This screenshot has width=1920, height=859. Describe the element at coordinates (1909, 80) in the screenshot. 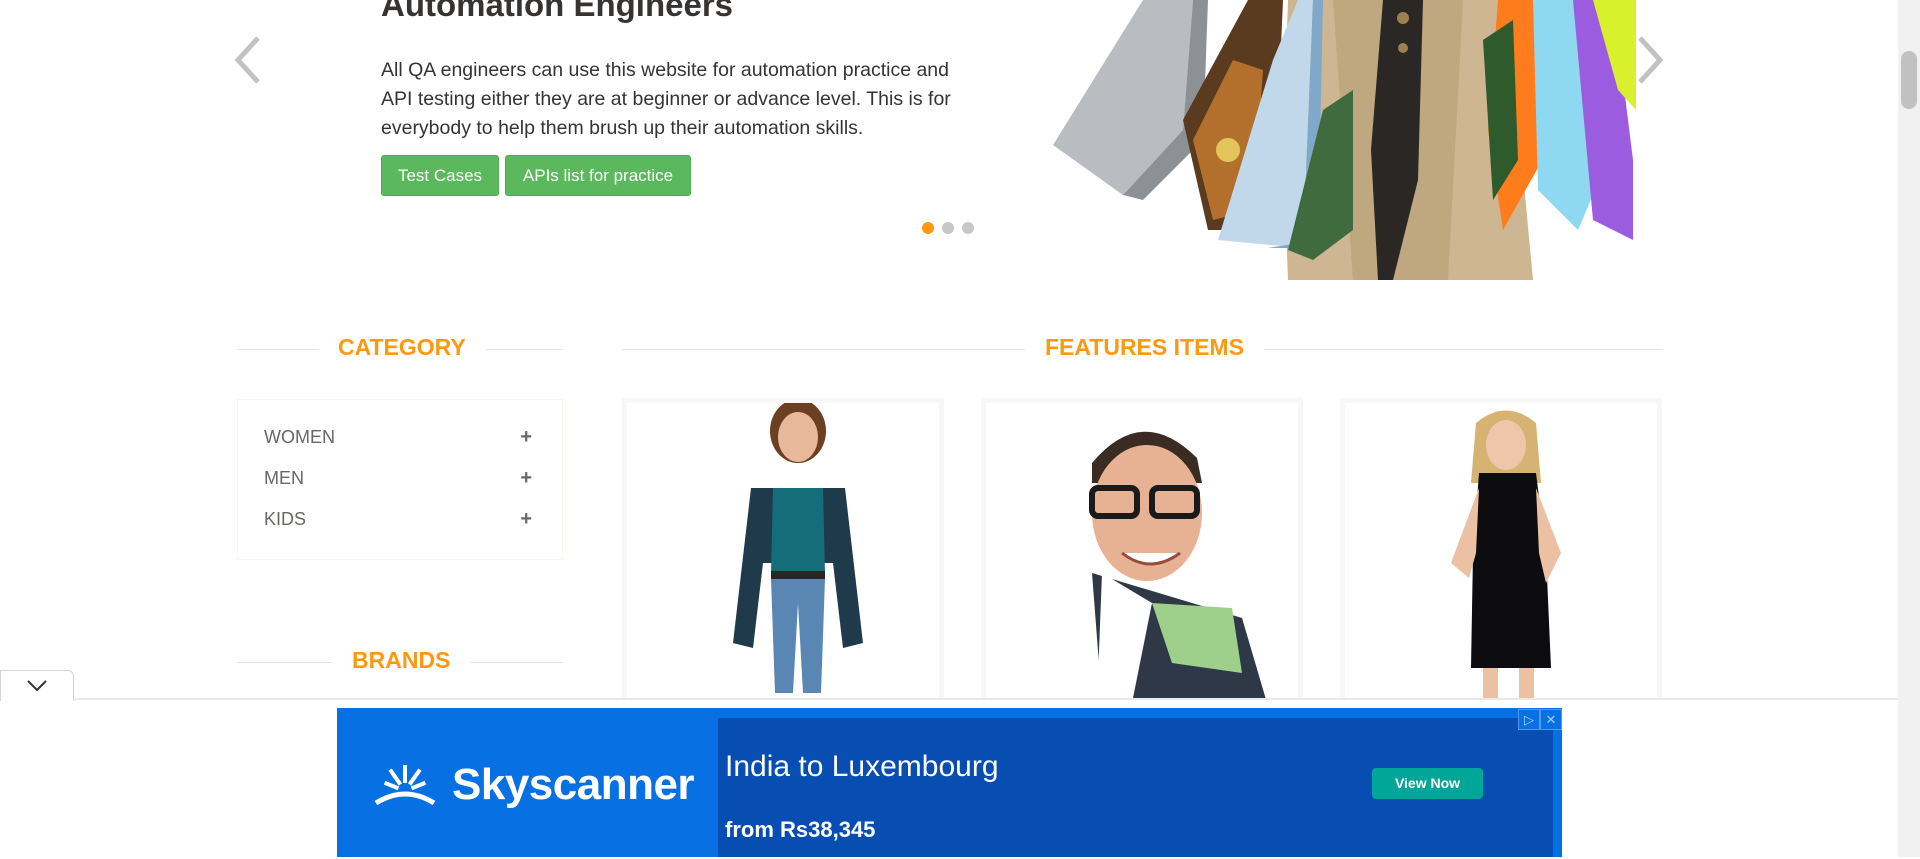

I see `scrollbar-thumb` at that location.